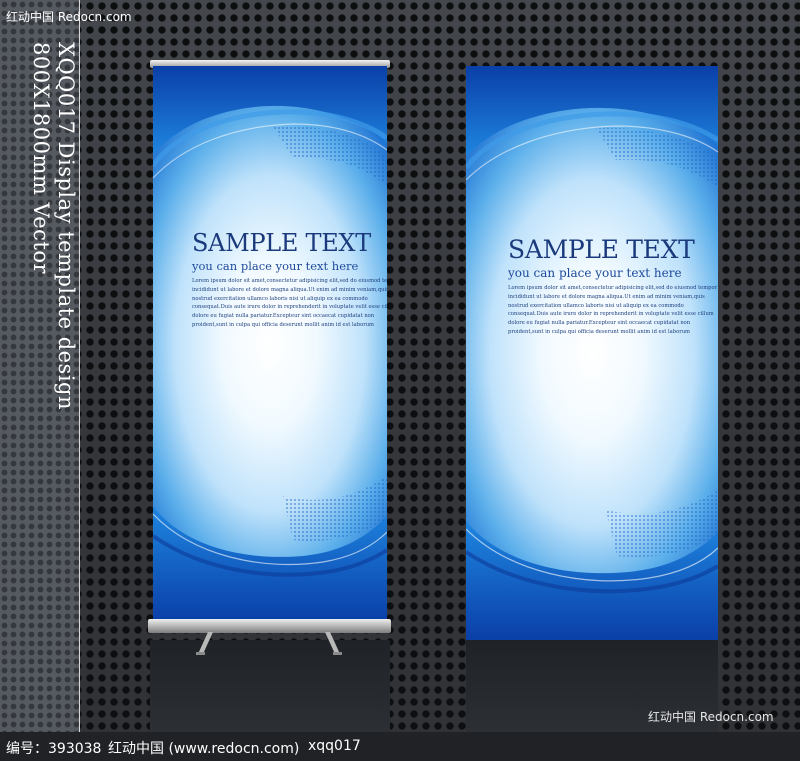 Image resolution: width=800 pixels, height=761 pixels. Describe the element at coordinates (270, 686) in the screenshot. I see `floor-shadow-left` at that location.